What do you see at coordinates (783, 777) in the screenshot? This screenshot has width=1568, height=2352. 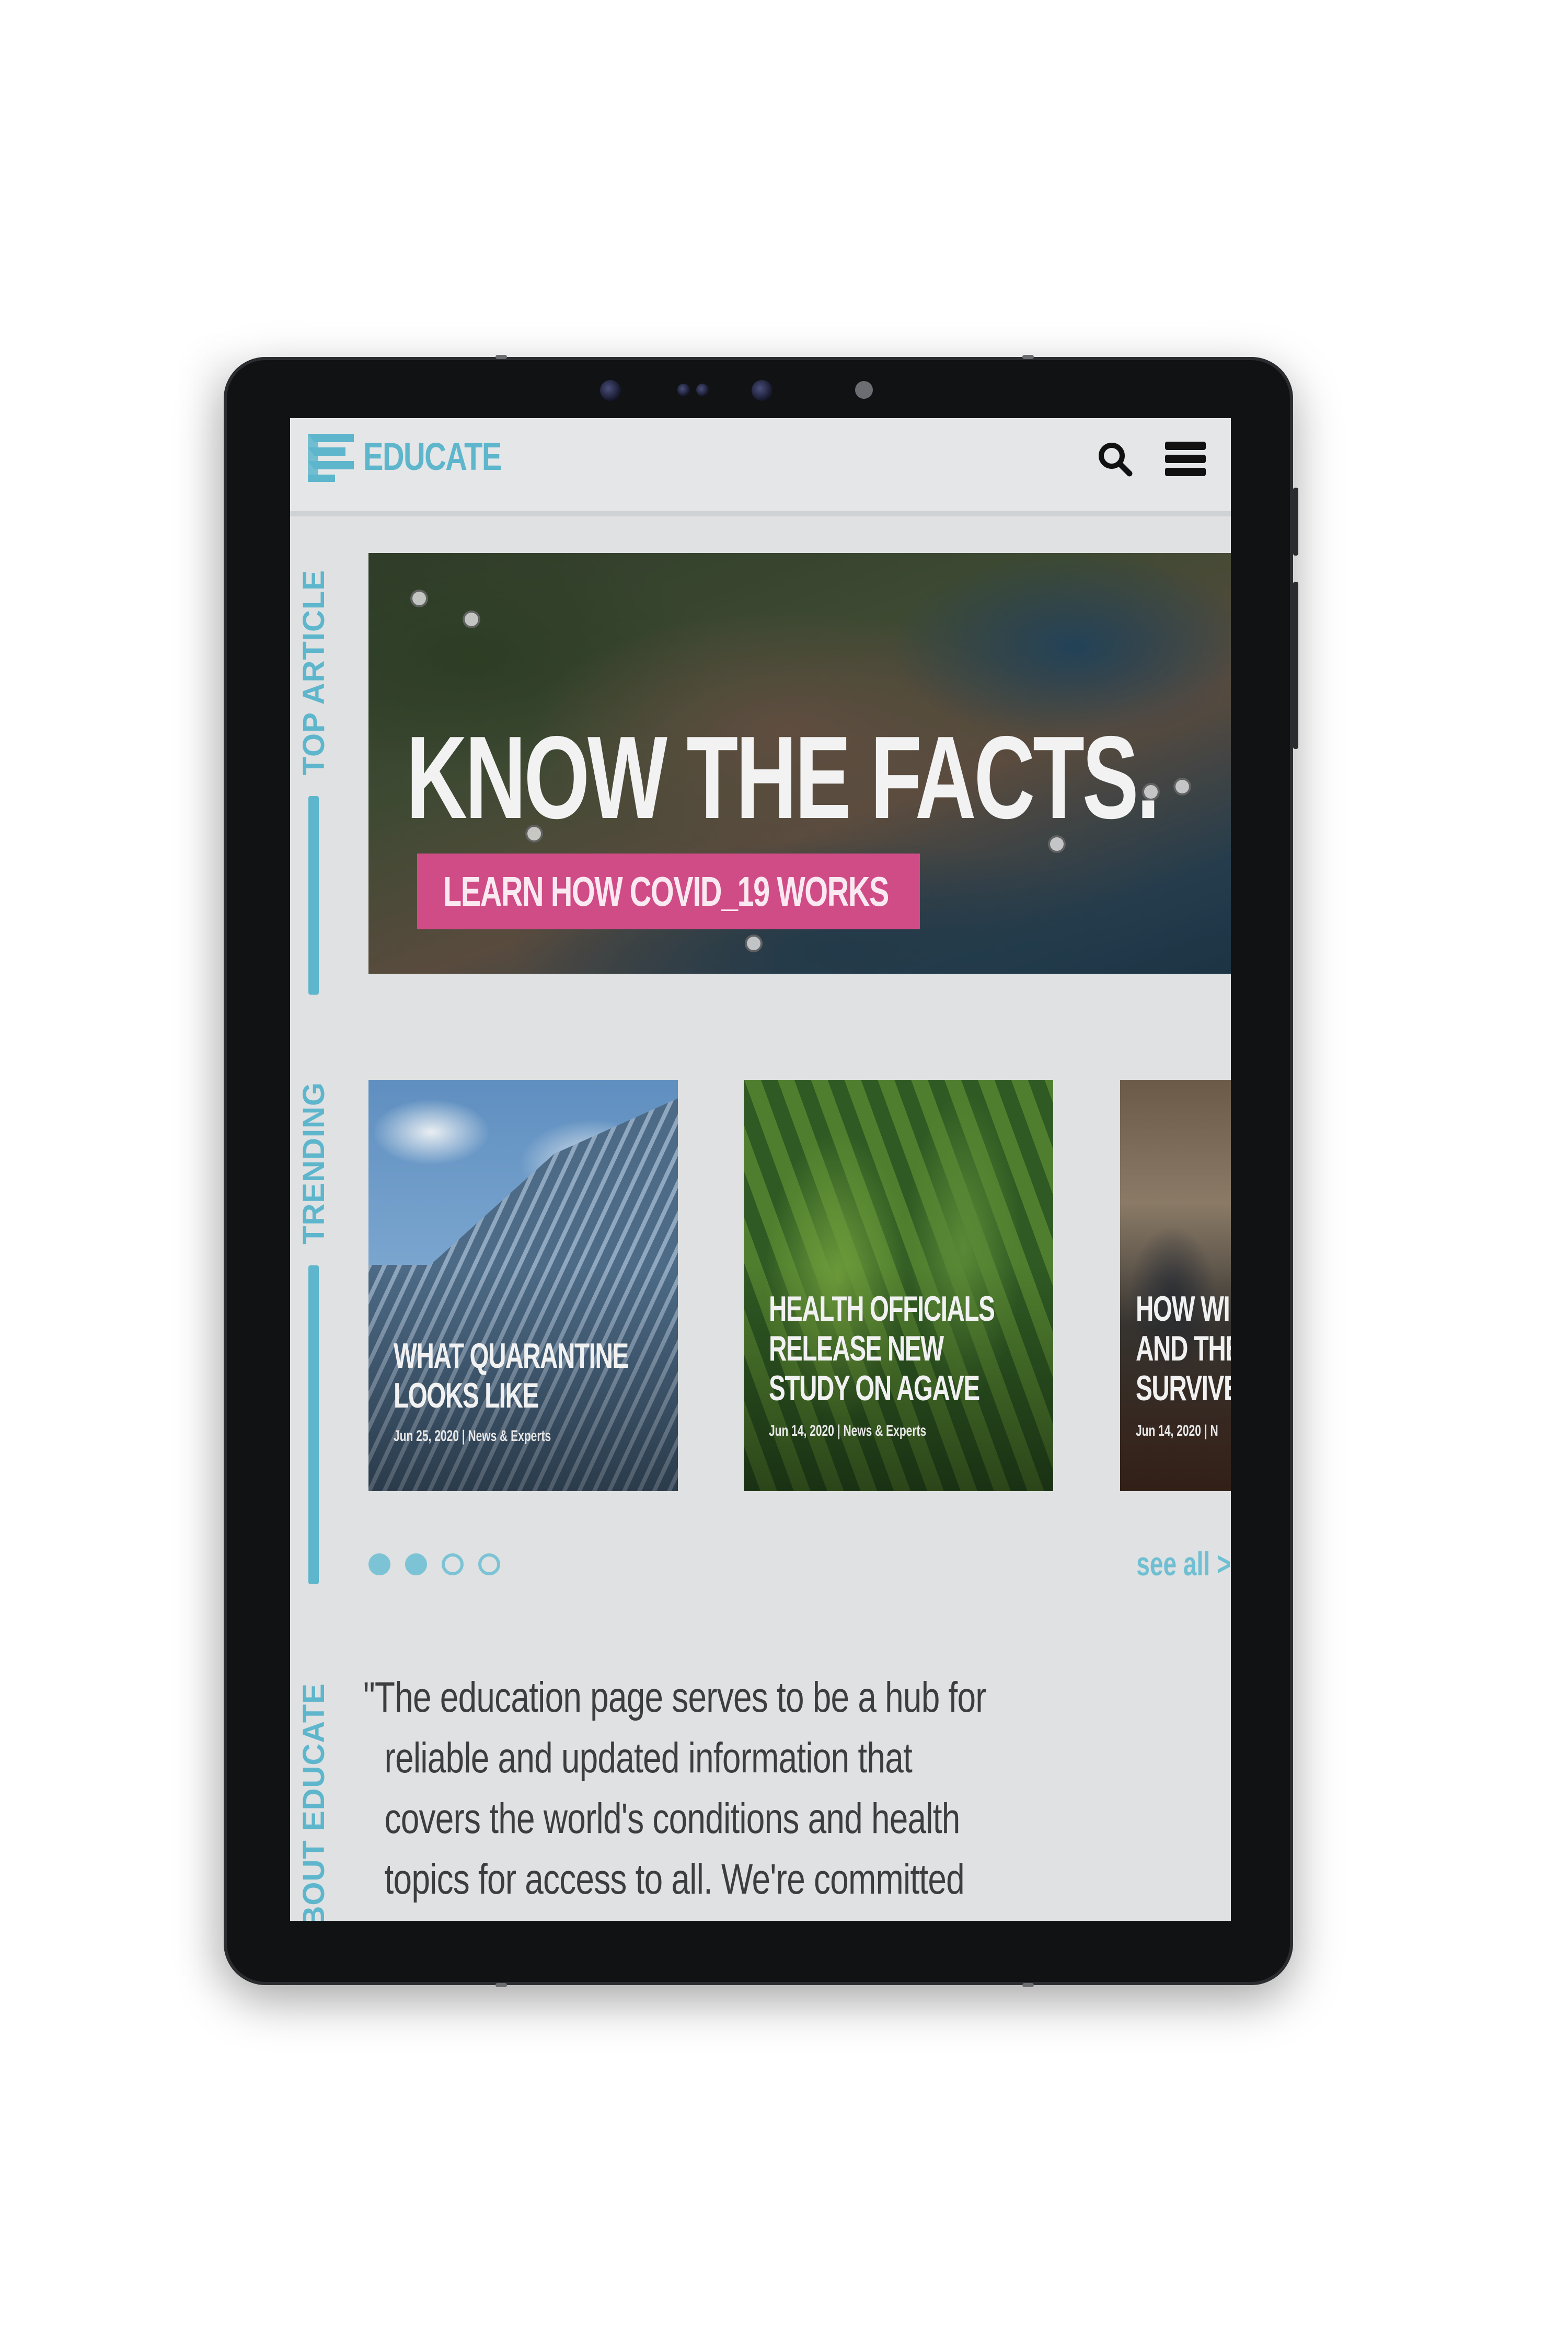 I see `hero-title: KNOW THE FACTS.` at bounding box center [783, 777].